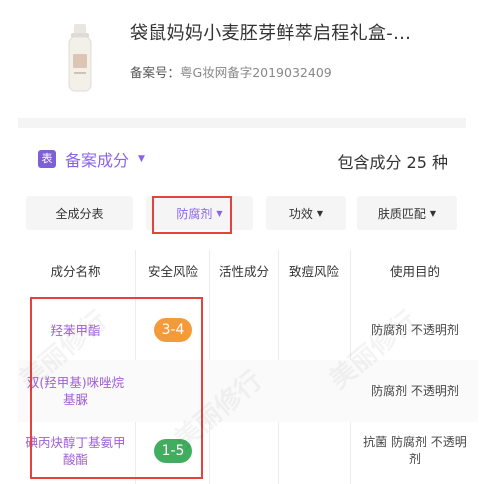 The height and width of the screenshot is (484, 500). I want to click on filter-efficacy: 功效 ▼, so click(306, 213).